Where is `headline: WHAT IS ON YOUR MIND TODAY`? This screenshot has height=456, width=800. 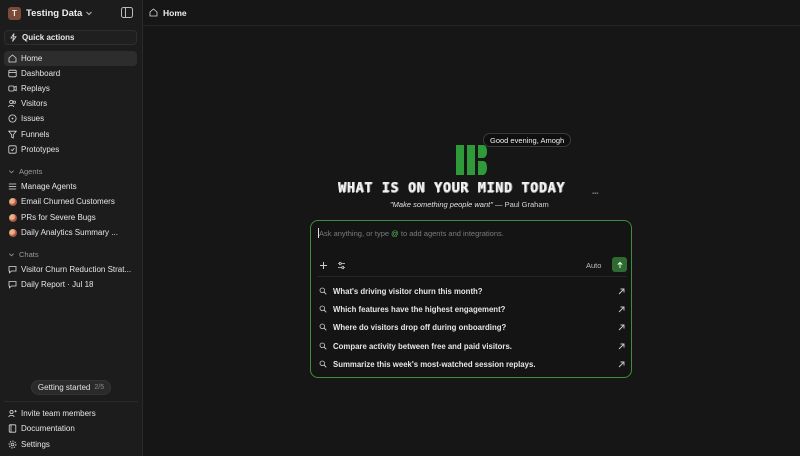
headline: WHAT IS ON YOUR MIND TODAY is located at coordinates (451, 188).